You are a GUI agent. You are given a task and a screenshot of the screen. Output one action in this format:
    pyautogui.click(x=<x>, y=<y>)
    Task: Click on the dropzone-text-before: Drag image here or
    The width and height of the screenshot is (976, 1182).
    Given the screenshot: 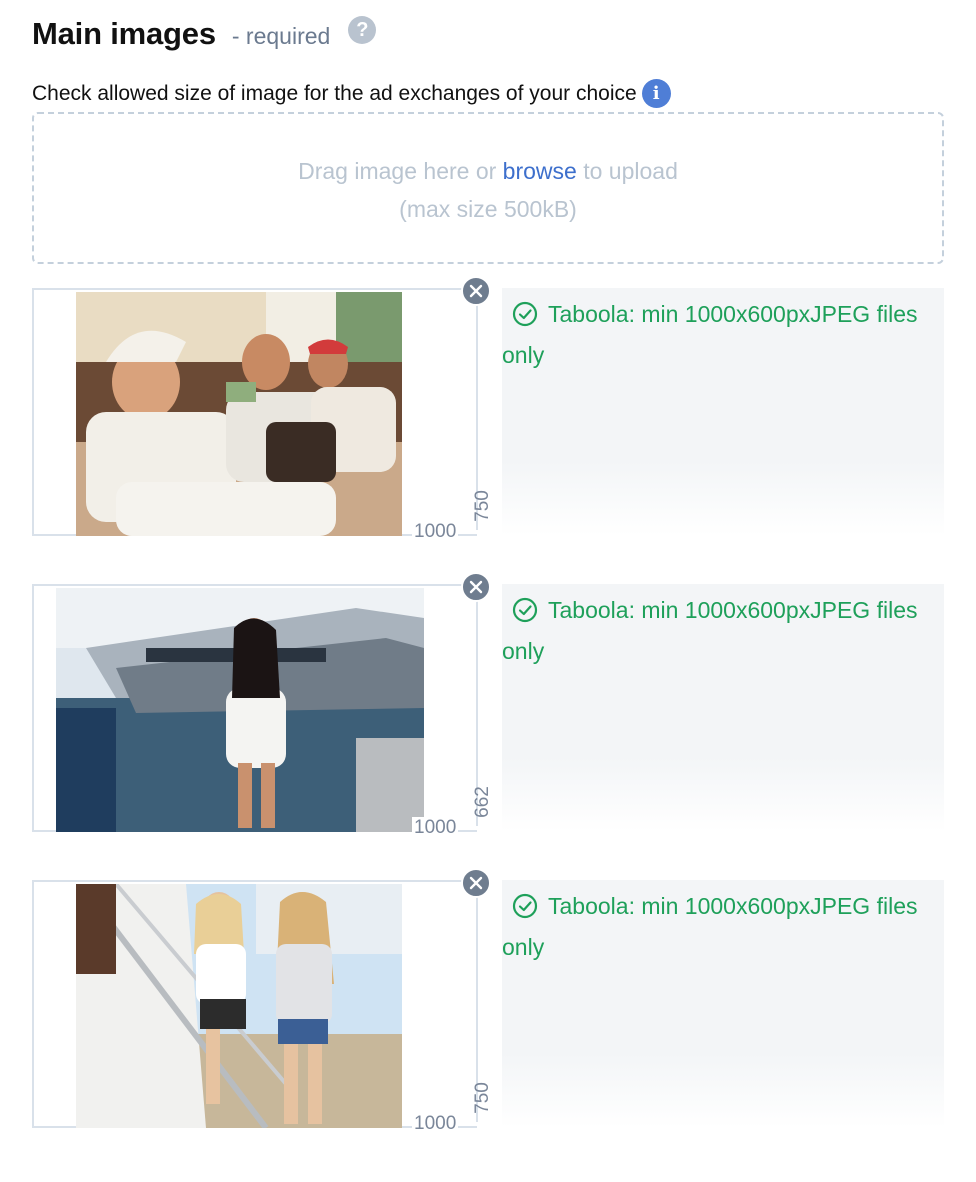 What is the action you would take?
    pyautogui.click(x=397, y=171)
    